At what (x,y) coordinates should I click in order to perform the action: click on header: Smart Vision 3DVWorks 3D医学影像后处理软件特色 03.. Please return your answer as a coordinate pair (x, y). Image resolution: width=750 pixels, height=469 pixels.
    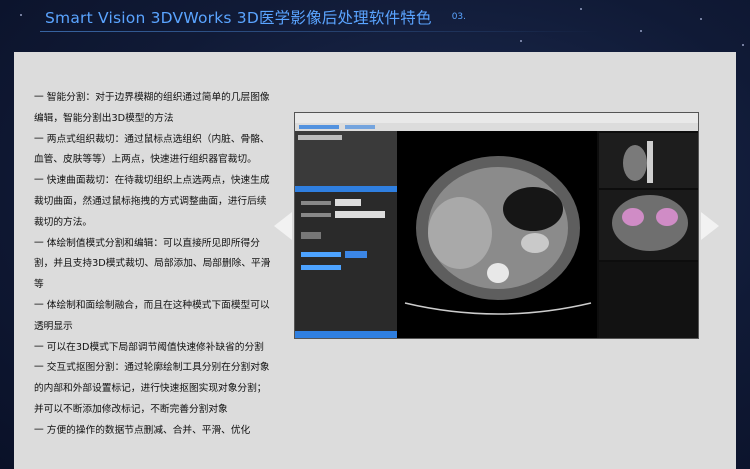
    Looking at the image, I should click on (265, 17).